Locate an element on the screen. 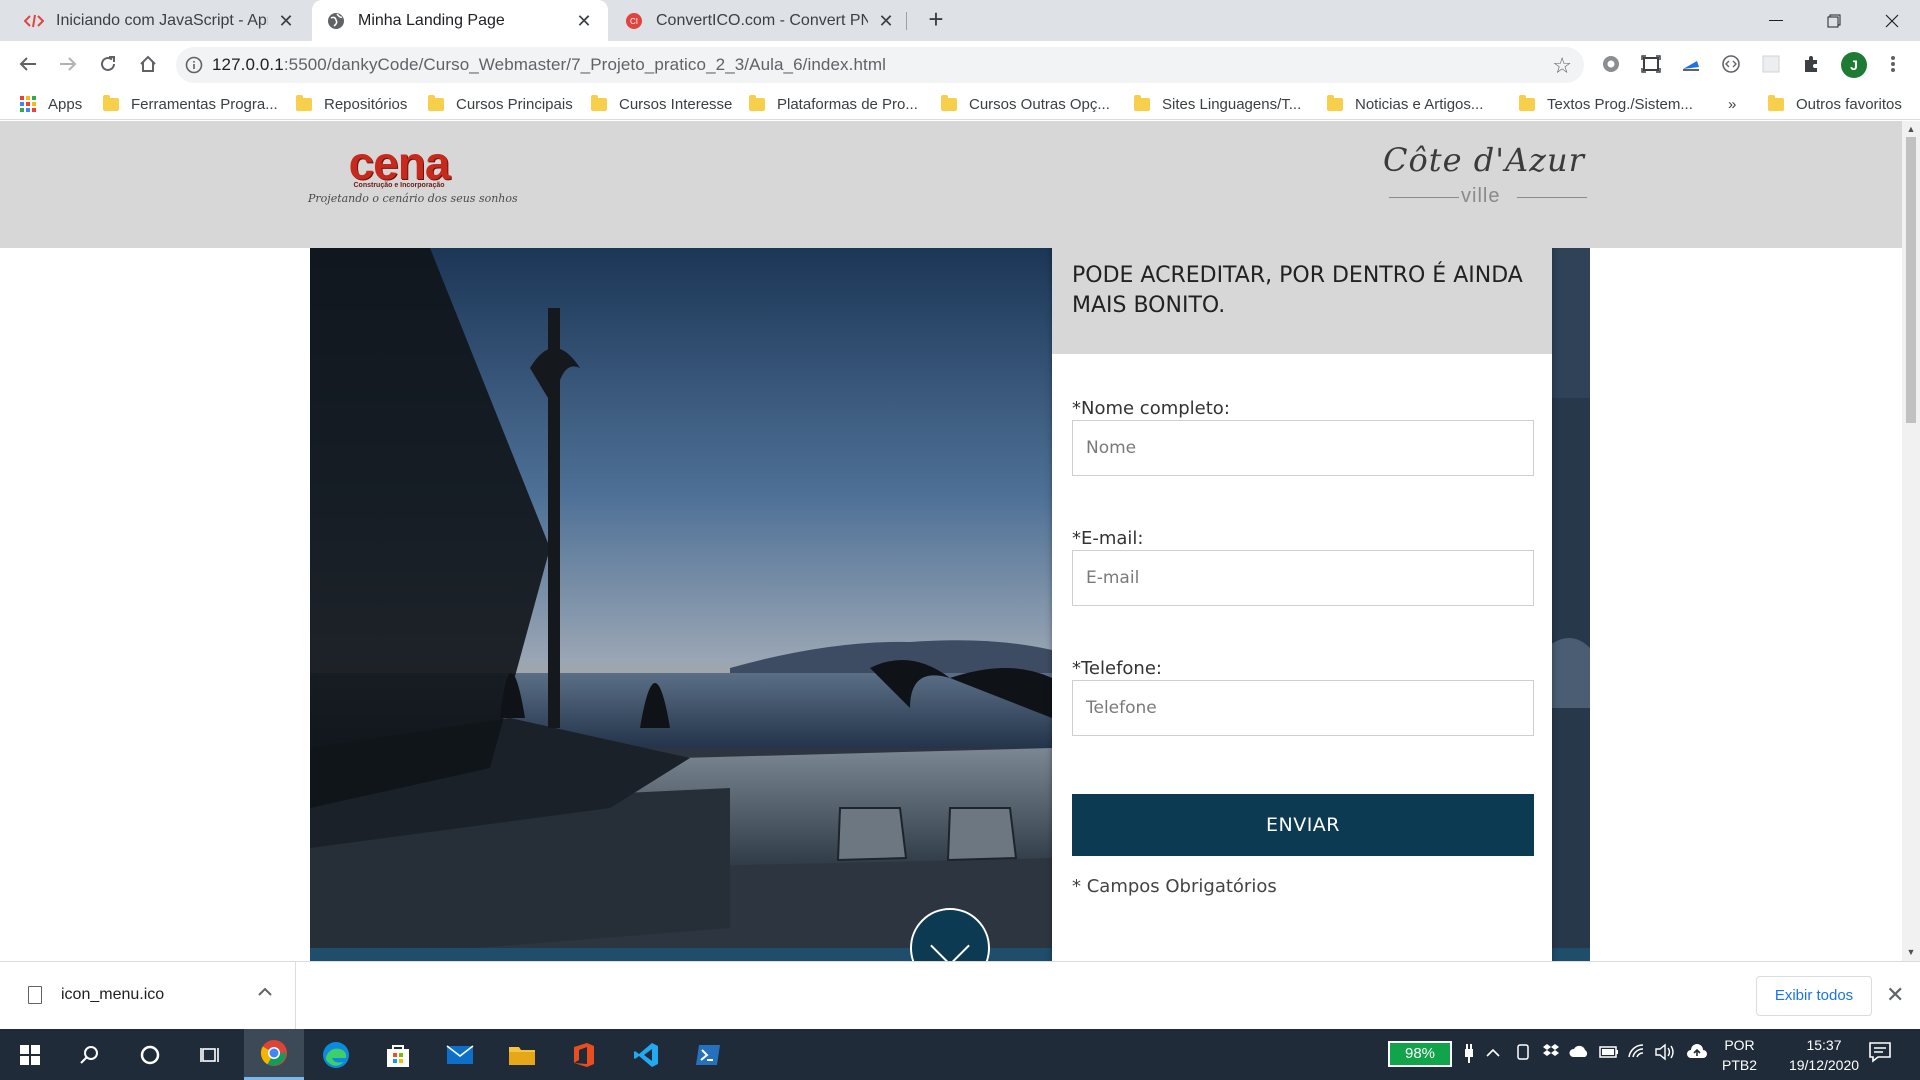  chrome-taskbar-icon is located at coordinates (274, 1054).